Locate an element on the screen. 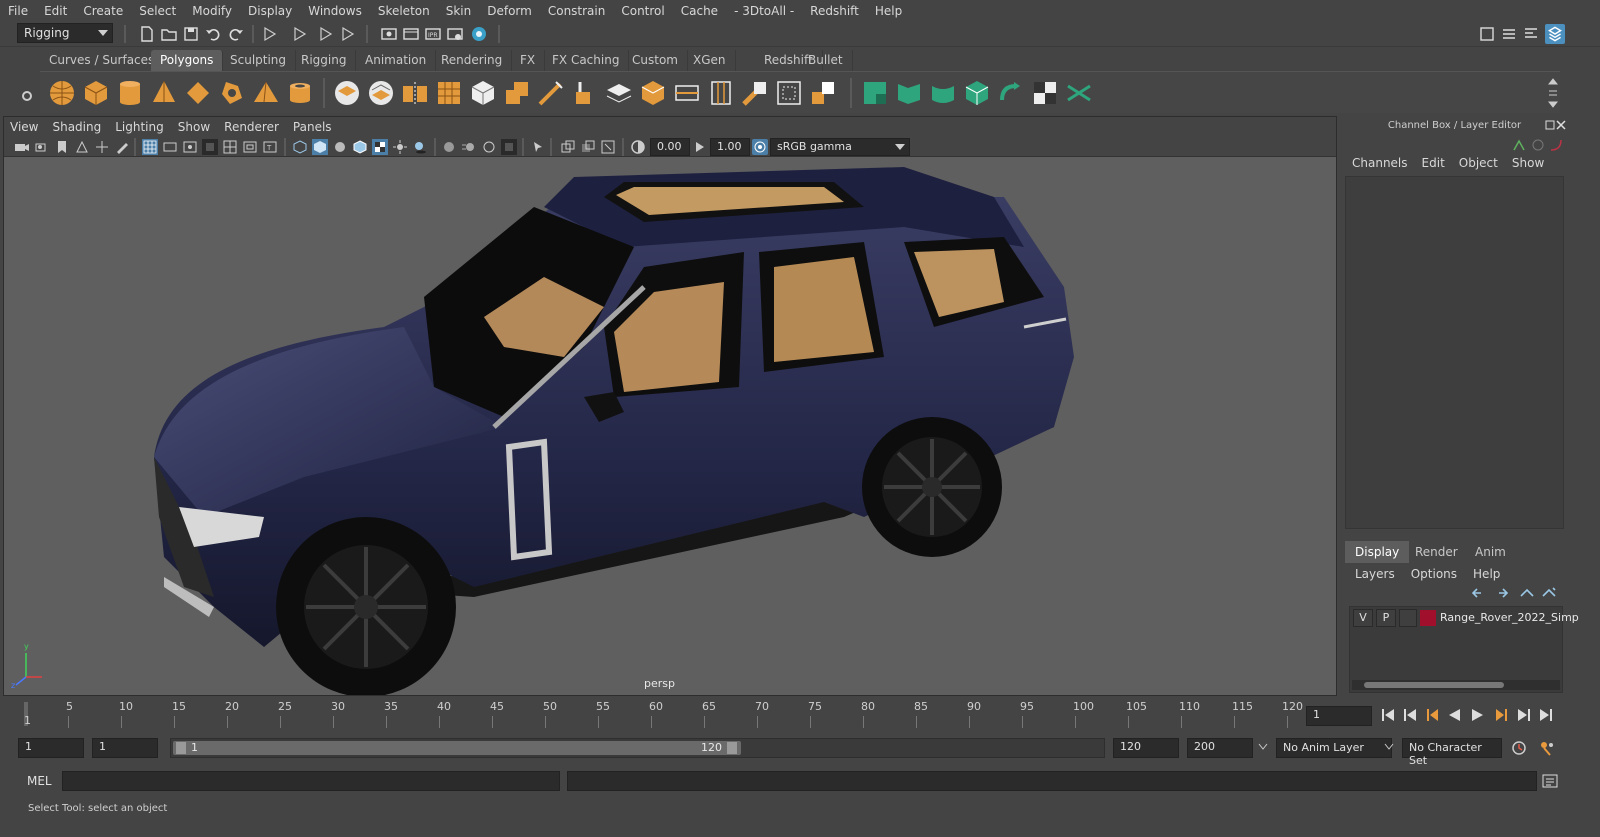  save-scene-icon is located at coordinates (191, 34).